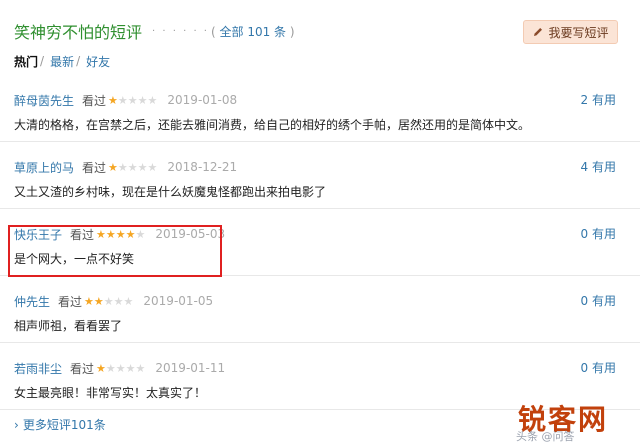  I want to click on highlight-box, so click(115, 251).